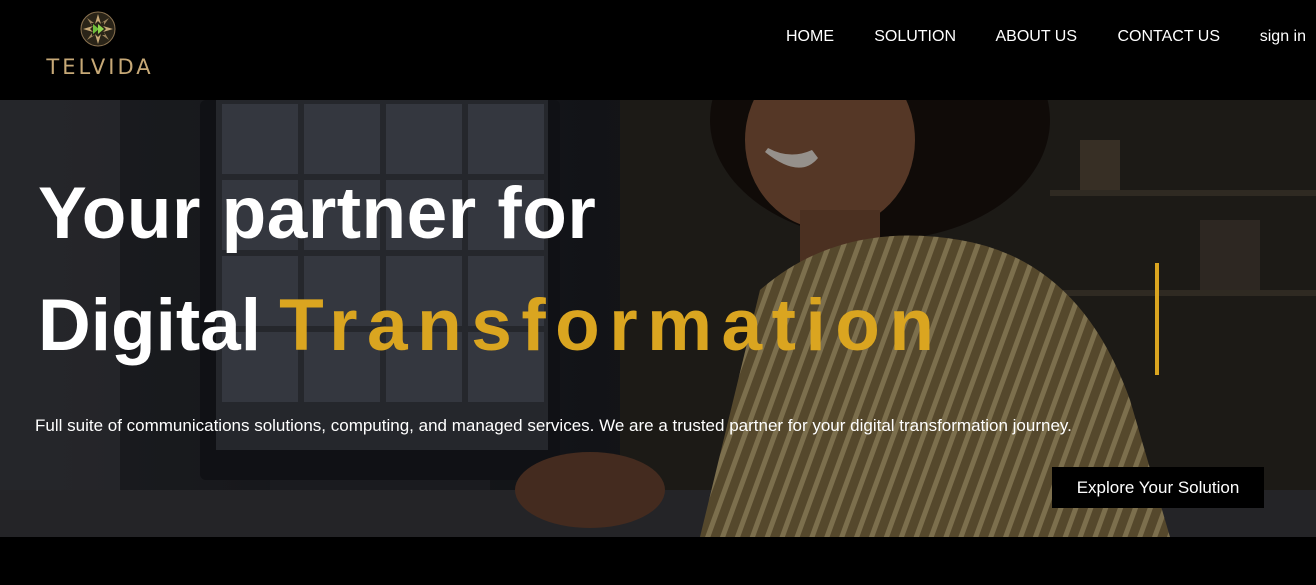 The width and height of the screenshot is (1316, 585). What do you see at coordinates (915, 37) in the screenshot?
I see `nav-solution: SOLUTION` at bounding box center [915, 37].